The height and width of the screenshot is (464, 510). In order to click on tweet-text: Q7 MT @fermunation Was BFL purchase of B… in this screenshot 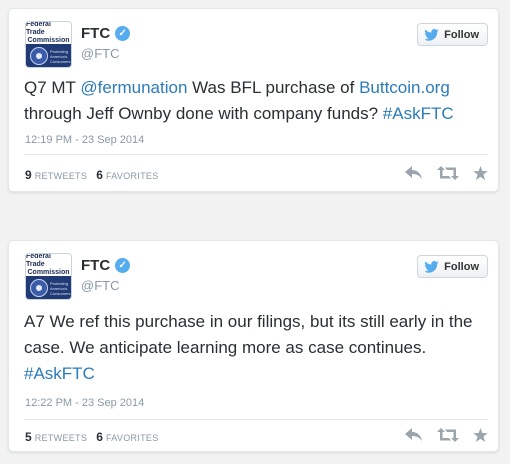, I will do `click(239, 100)`.